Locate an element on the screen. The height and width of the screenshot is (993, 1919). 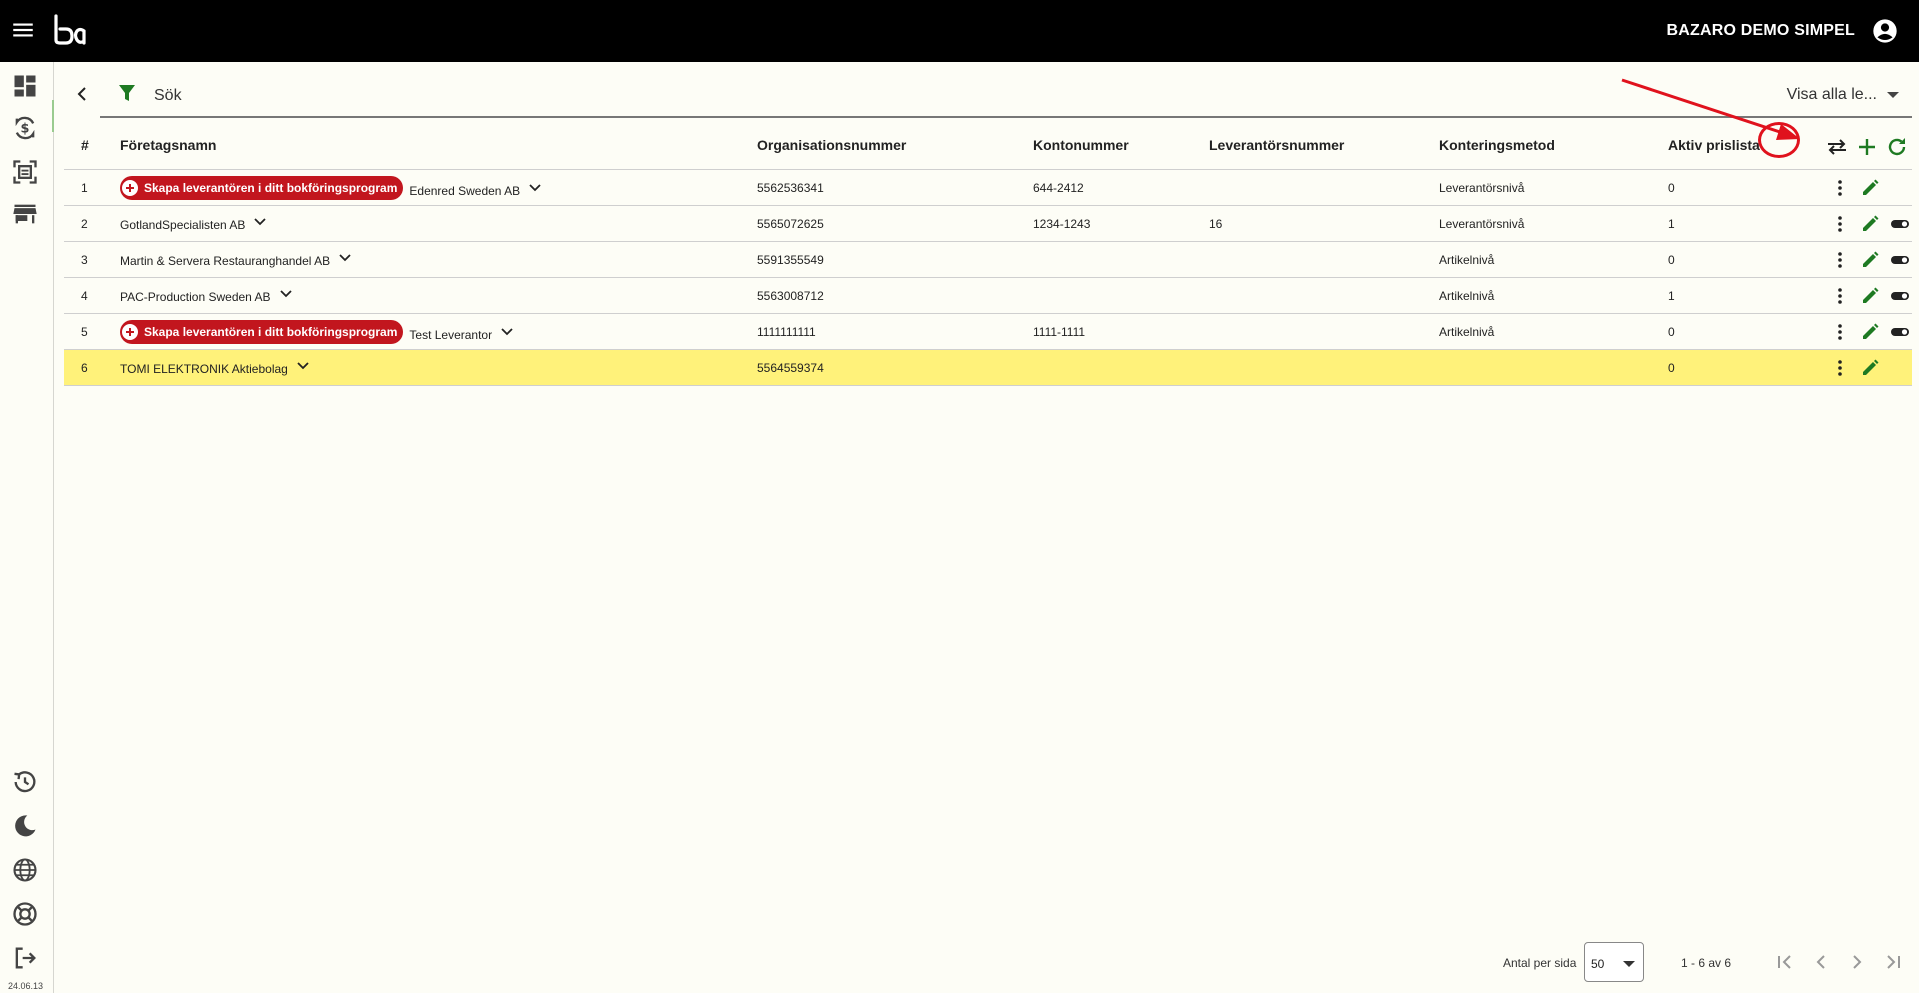
account-number: 1234-1243 is located at coordinates (1062, 224).